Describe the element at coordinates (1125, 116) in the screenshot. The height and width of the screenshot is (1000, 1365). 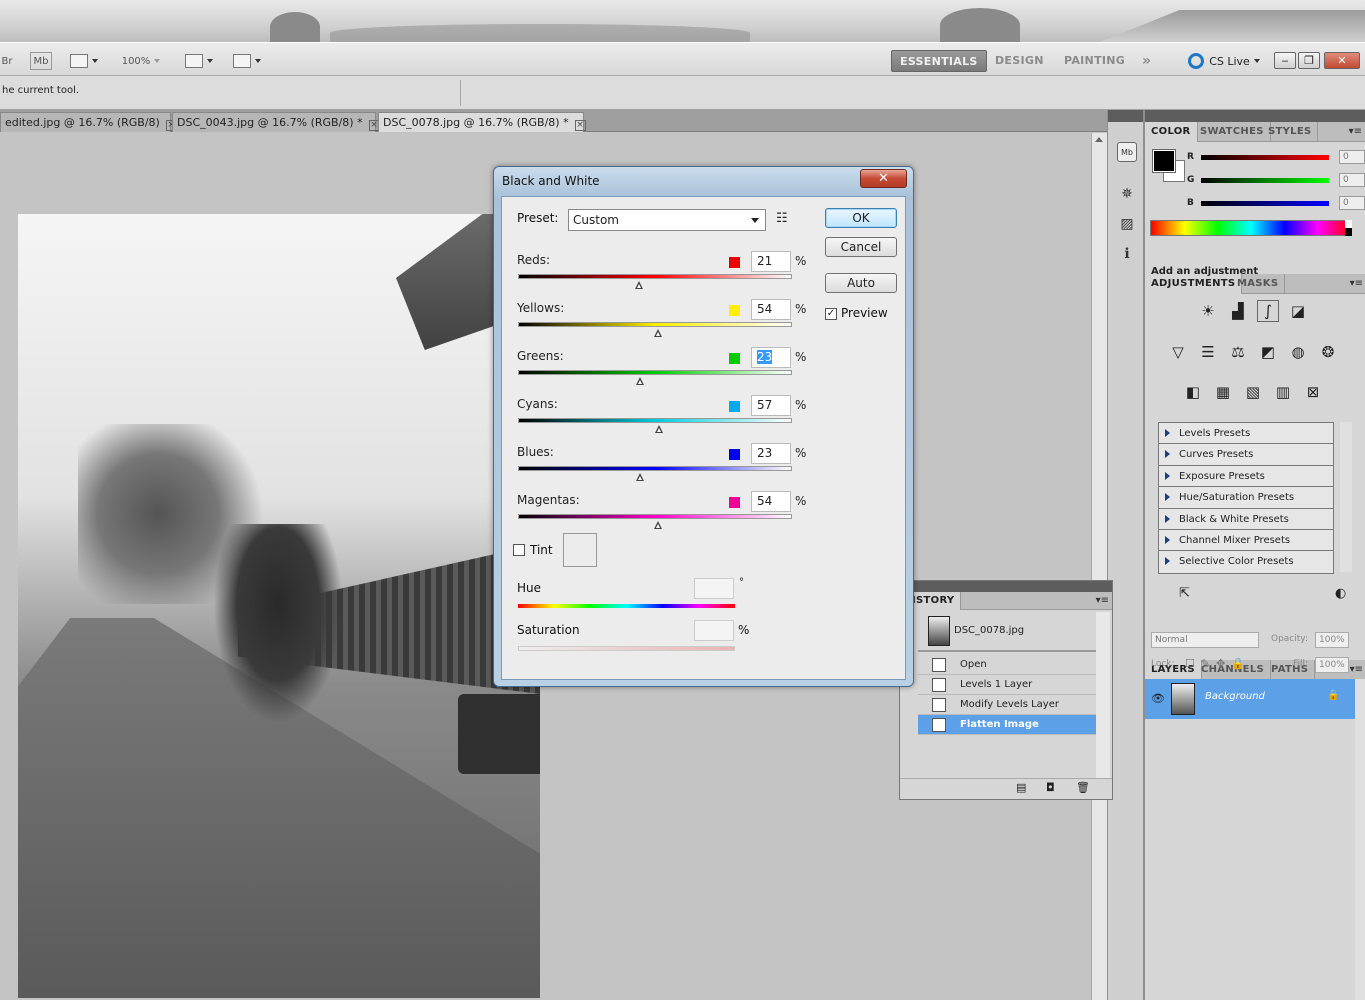
I see `strip-collapse-bar` at that location.